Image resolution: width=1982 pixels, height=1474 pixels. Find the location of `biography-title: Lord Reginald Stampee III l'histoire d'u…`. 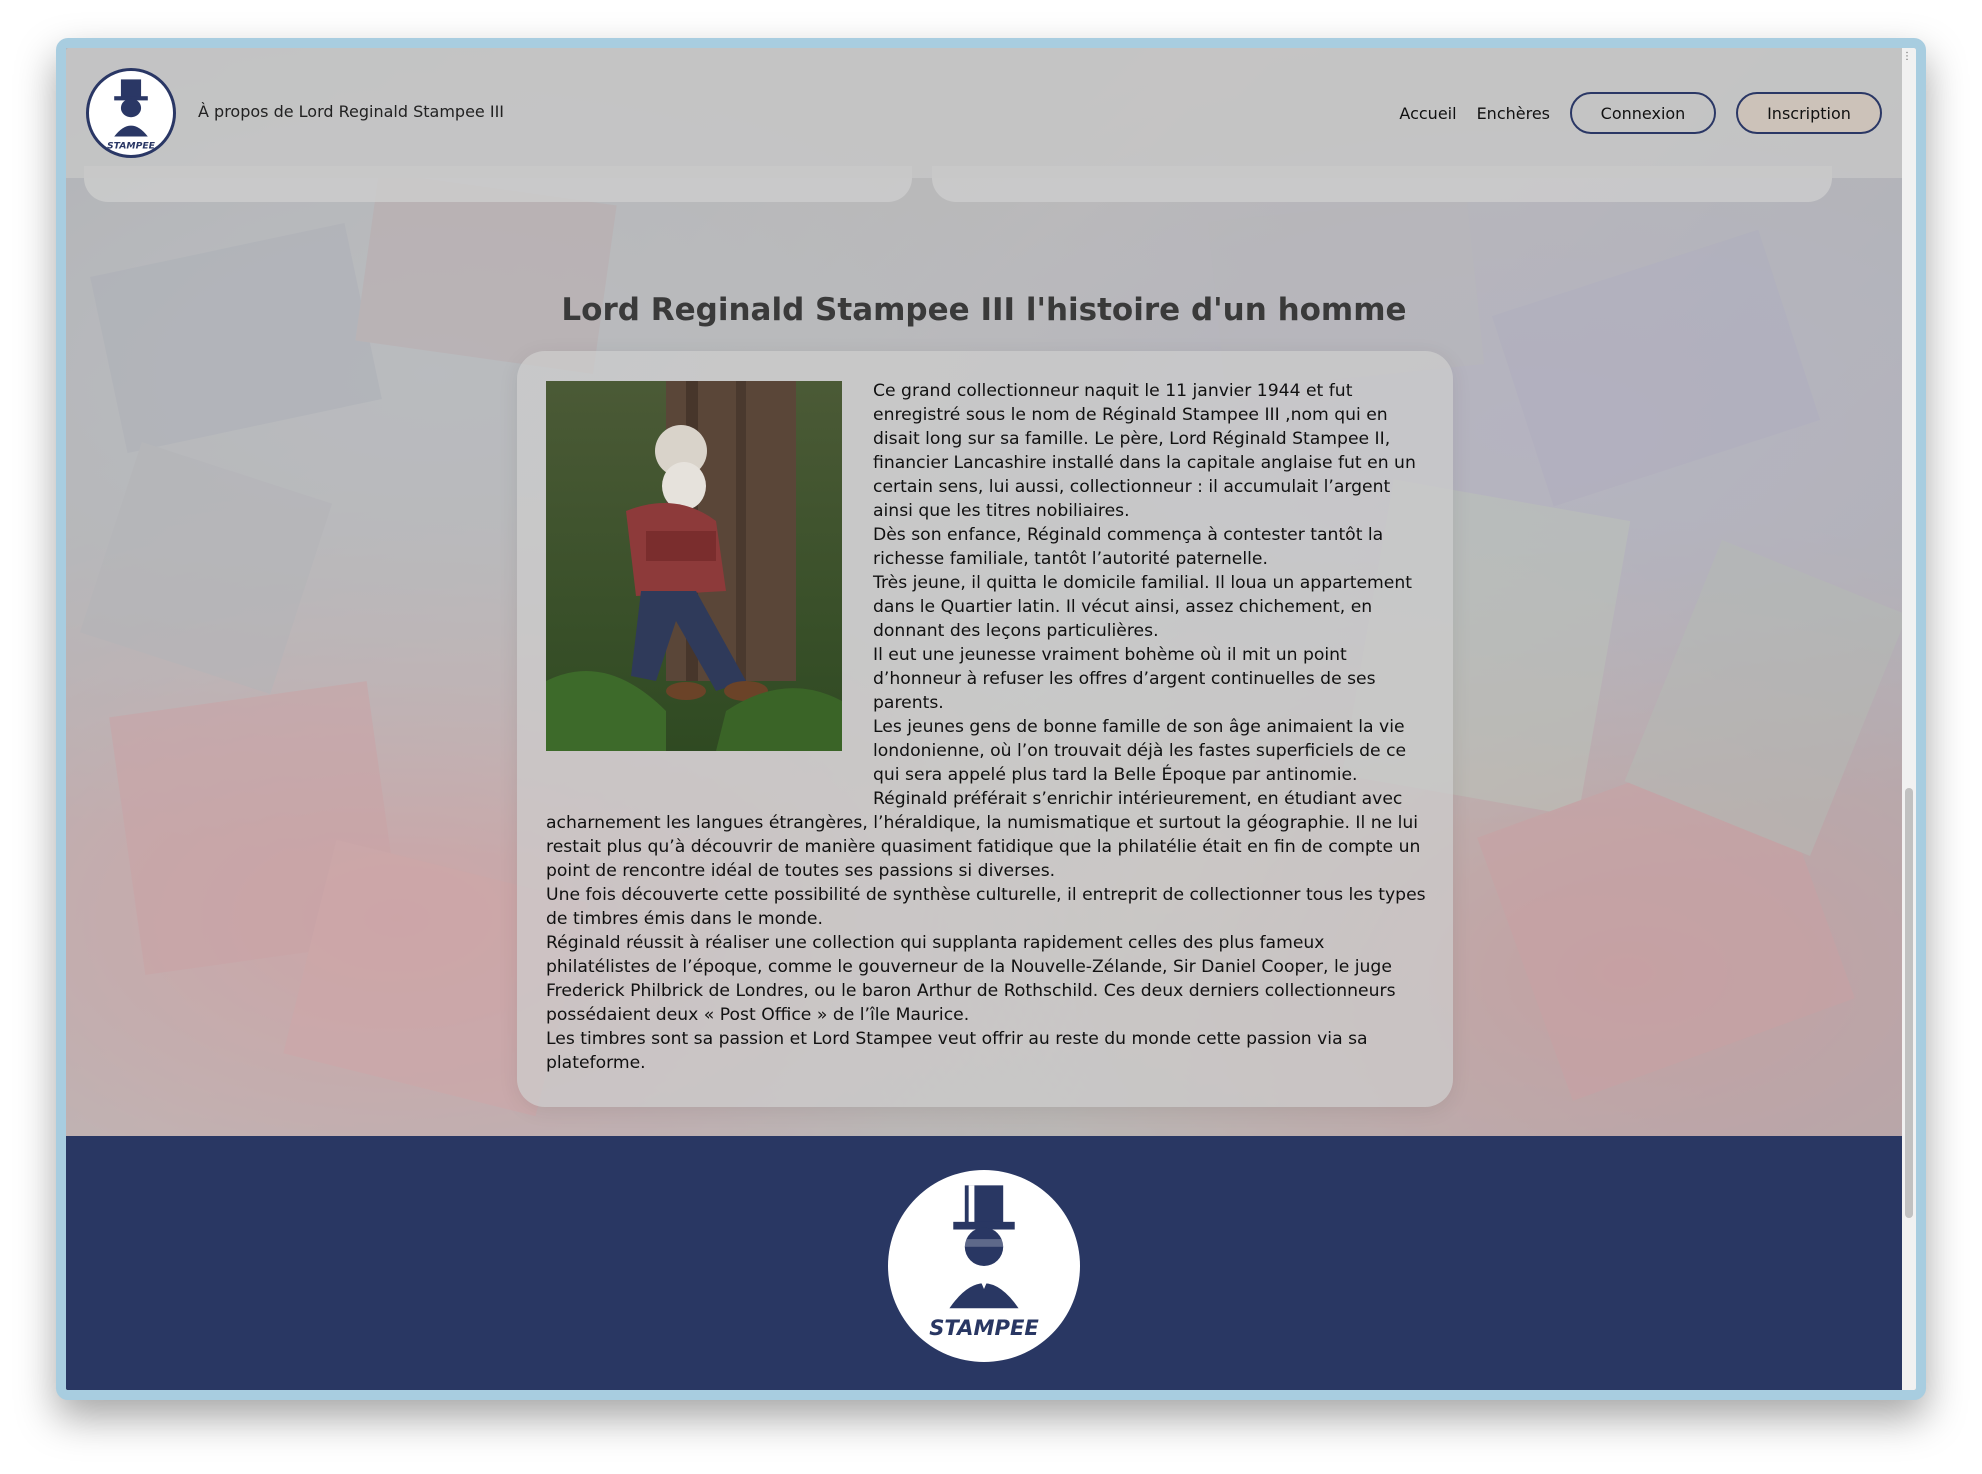

biography-title: Lord Reginald Stampee III l'histoire d'u… is located at coordinates (984, 310).